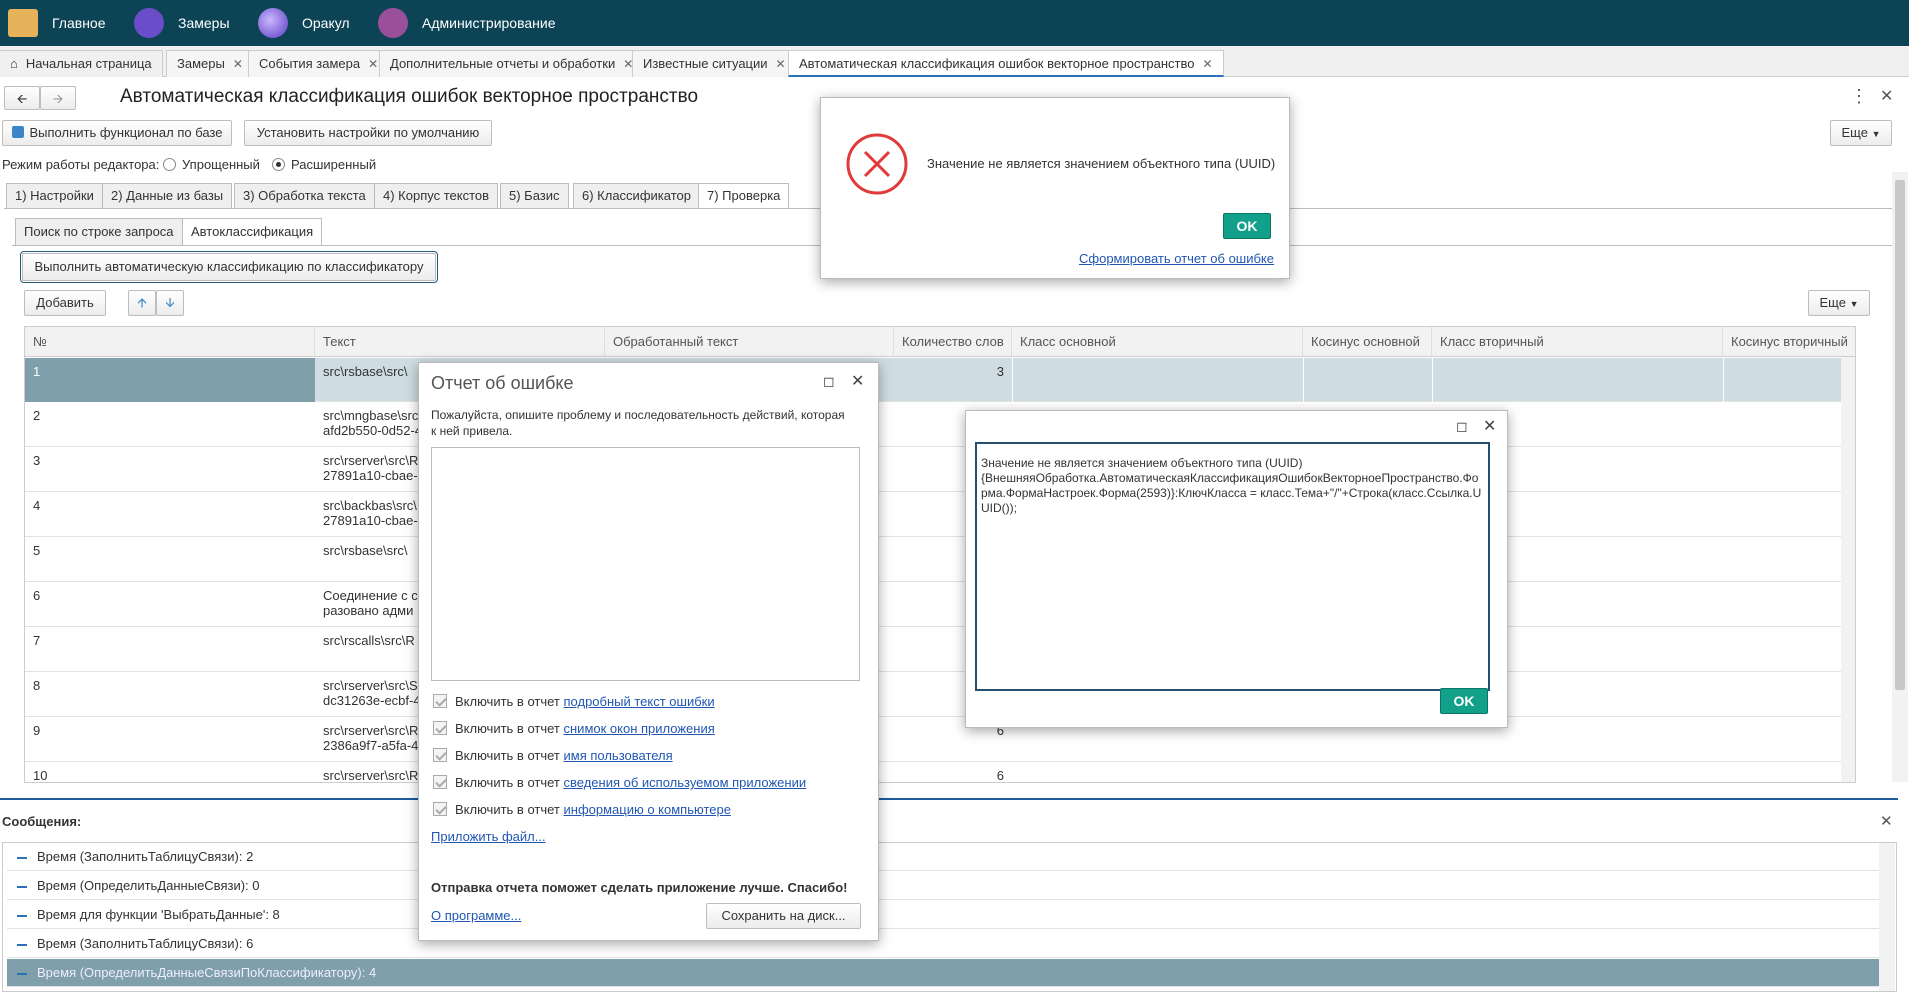 This screenshot has width=1909, height=994. Describe the element at coordinates (639, 728) in the screenshot. I see `option-link: снимок окон приложения` at that location.